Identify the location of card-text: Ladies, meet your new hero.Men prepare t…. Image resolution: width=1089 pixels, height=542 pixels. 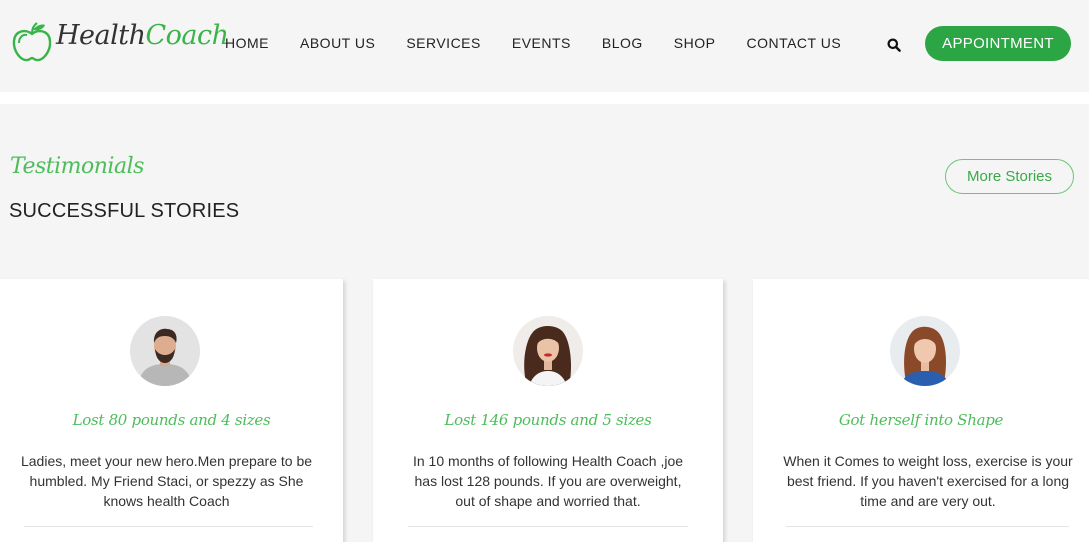
(166, 481).